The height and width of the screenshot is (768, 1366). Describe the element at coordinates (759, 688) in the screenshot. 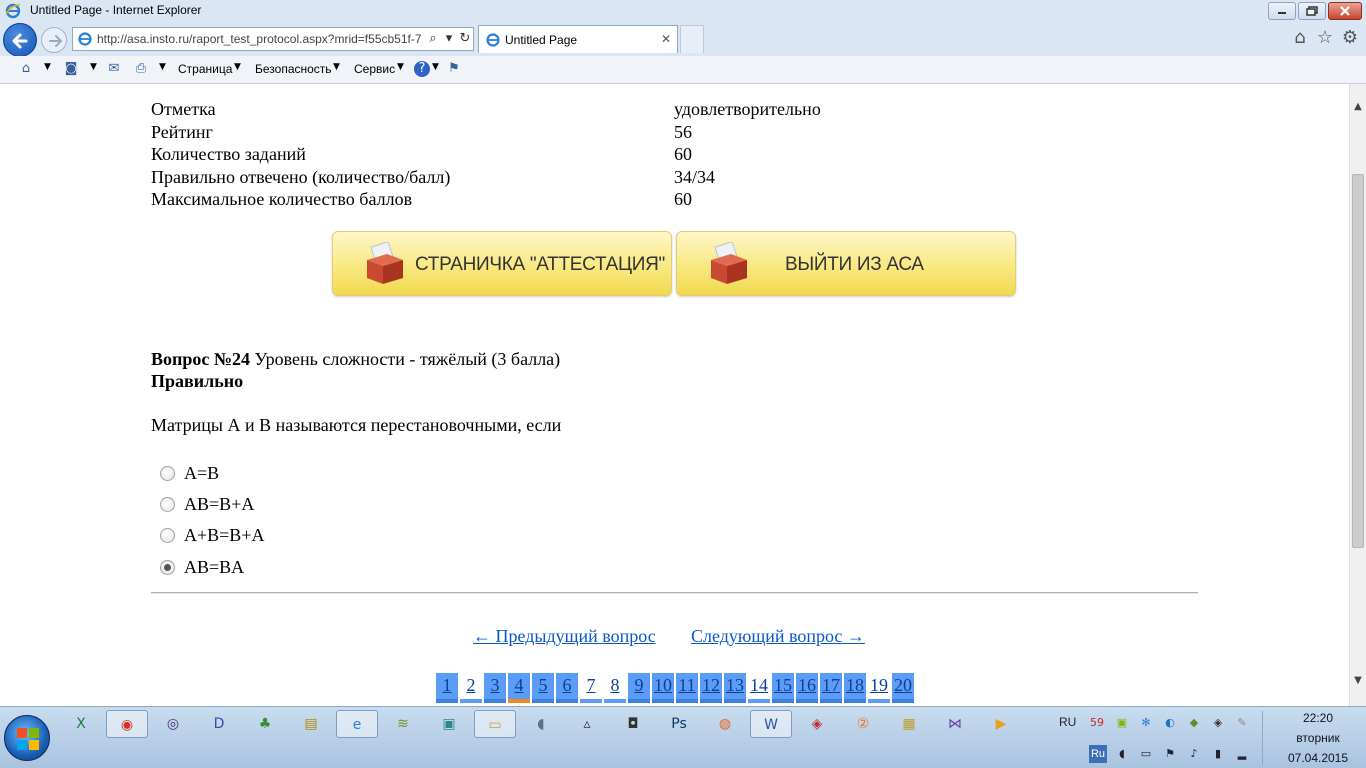

I see `page-number-link: 14` at that location.